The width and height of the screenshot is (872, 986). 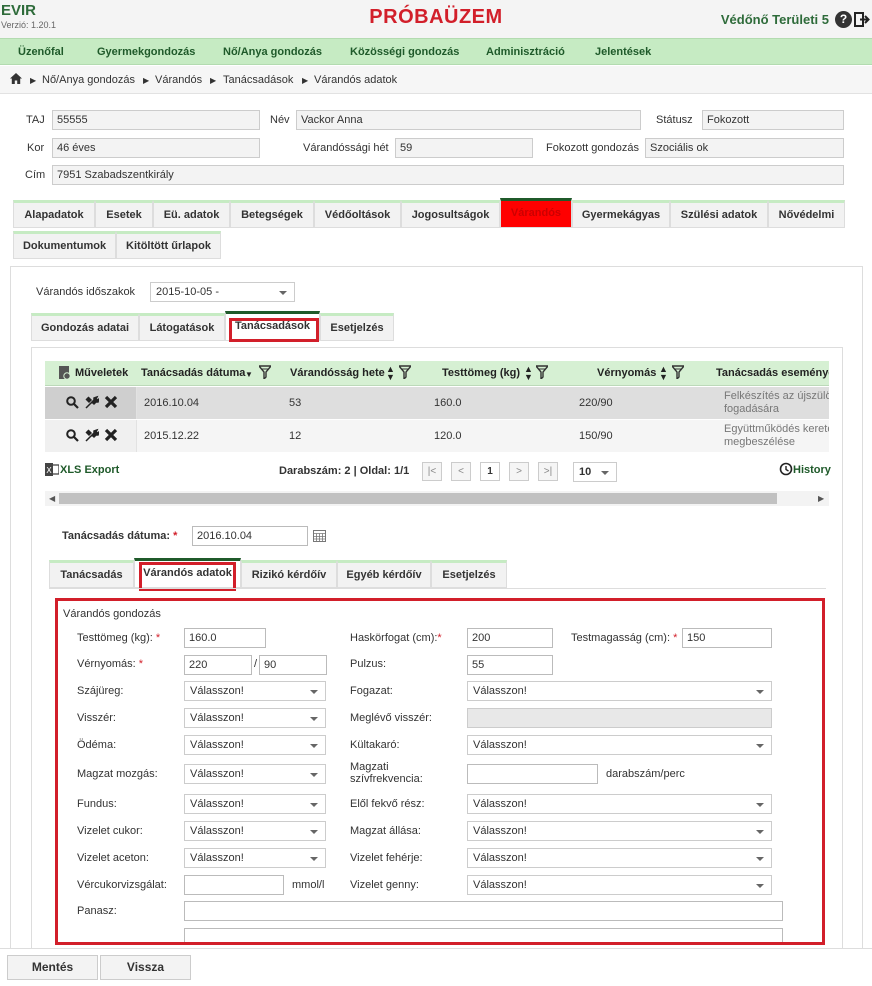 What do you see at coordinates (52, 967) in the screenshot?
I see `save-button: Mentés` at bounding box center [52, 967].